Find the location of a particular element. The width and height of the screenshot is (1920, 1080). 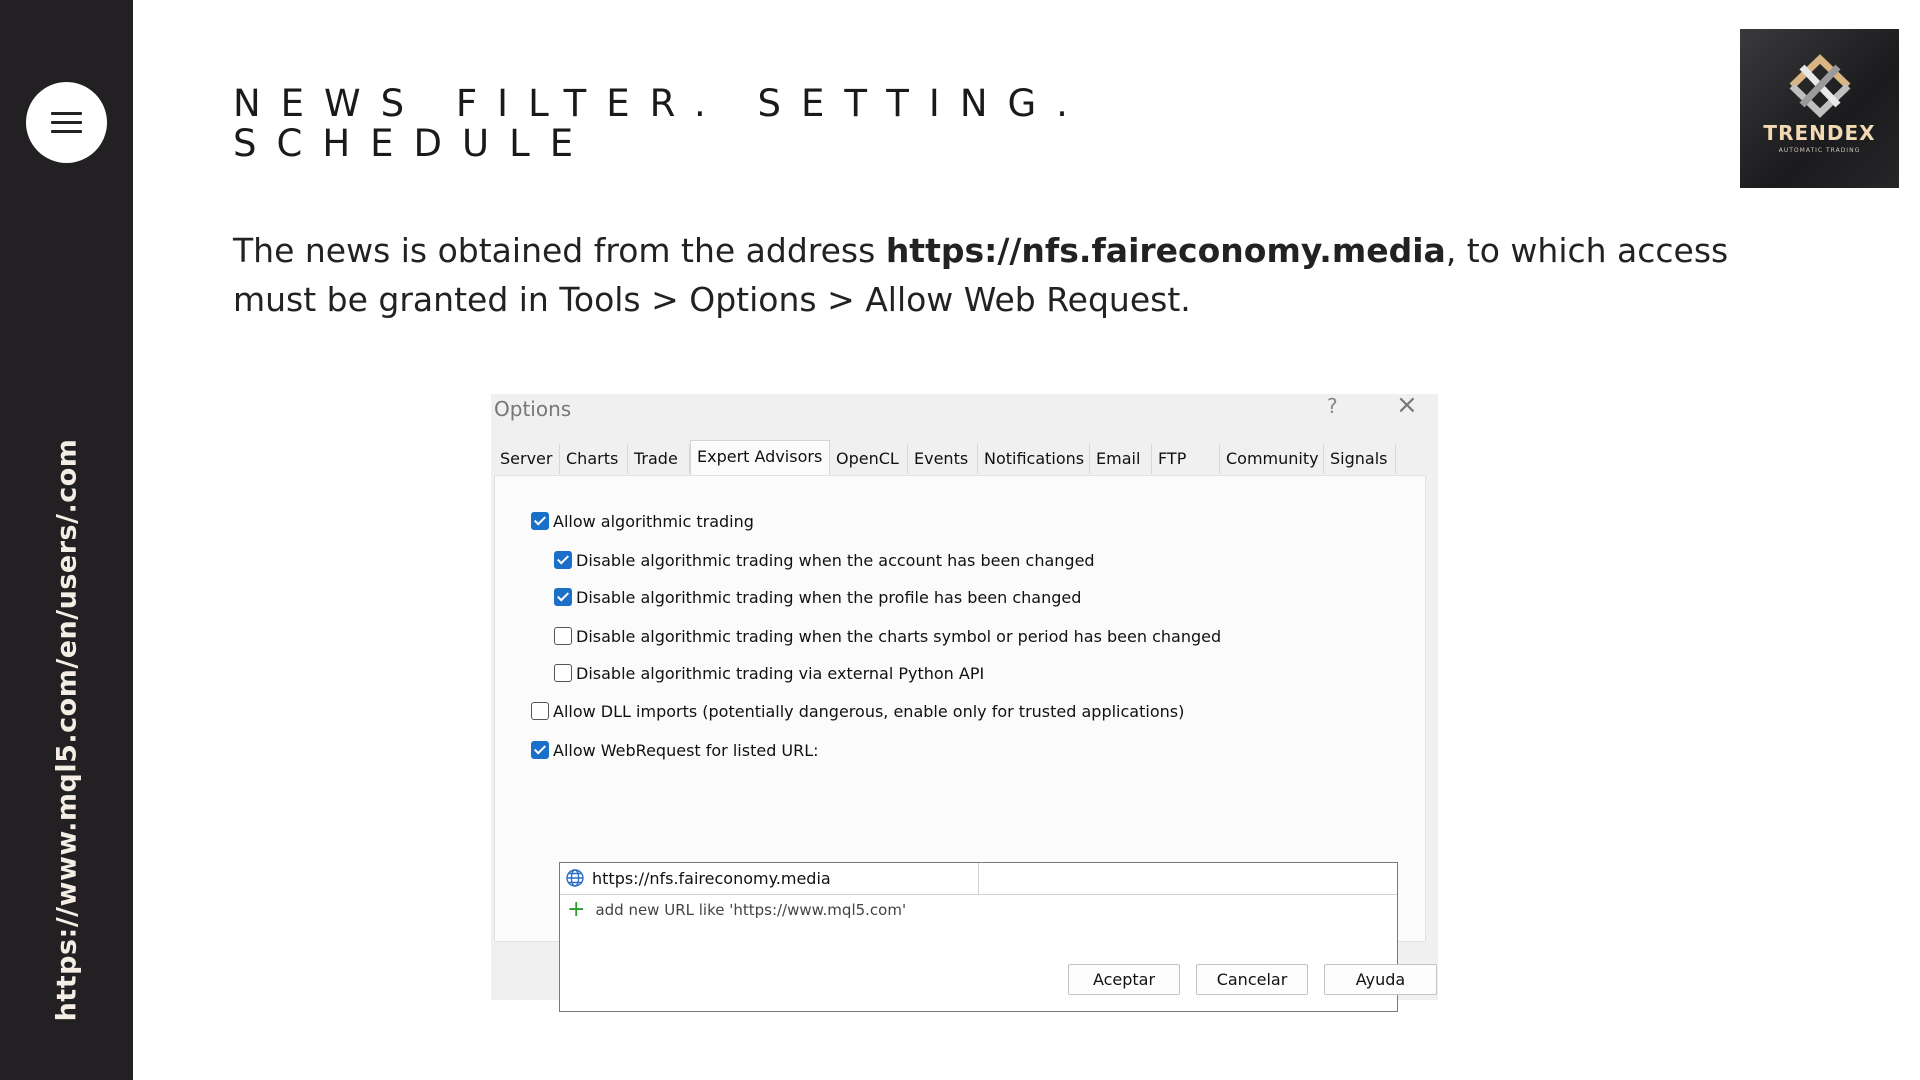

option-label: Allow algorithmic trading is located at coordinates (653, 521).